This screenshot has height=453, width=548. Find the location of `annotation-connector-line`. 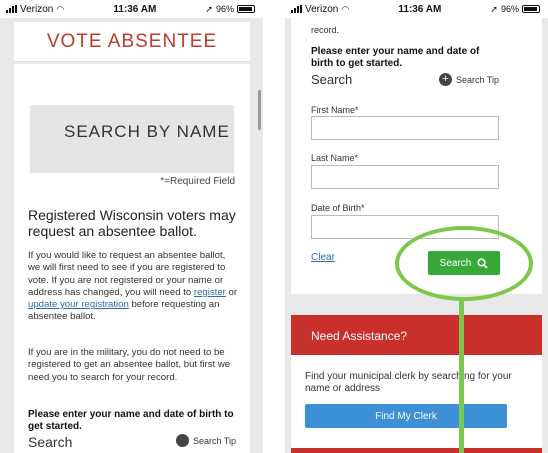

annotation-connector-line is located at coordinates (461, 376).